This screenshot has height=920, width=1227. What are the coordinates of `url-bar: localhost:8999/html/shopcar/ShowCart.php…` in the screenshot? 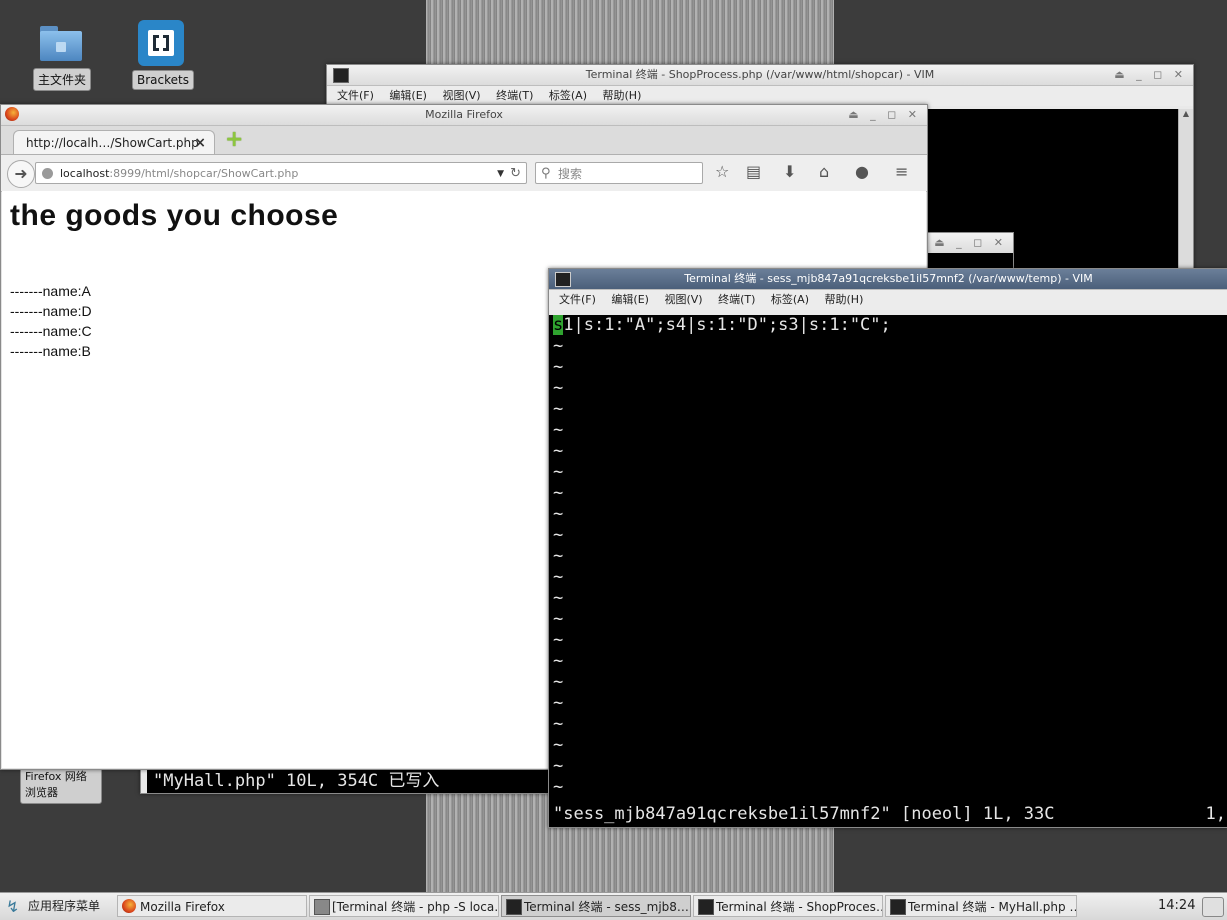 It's located at (281, 173).